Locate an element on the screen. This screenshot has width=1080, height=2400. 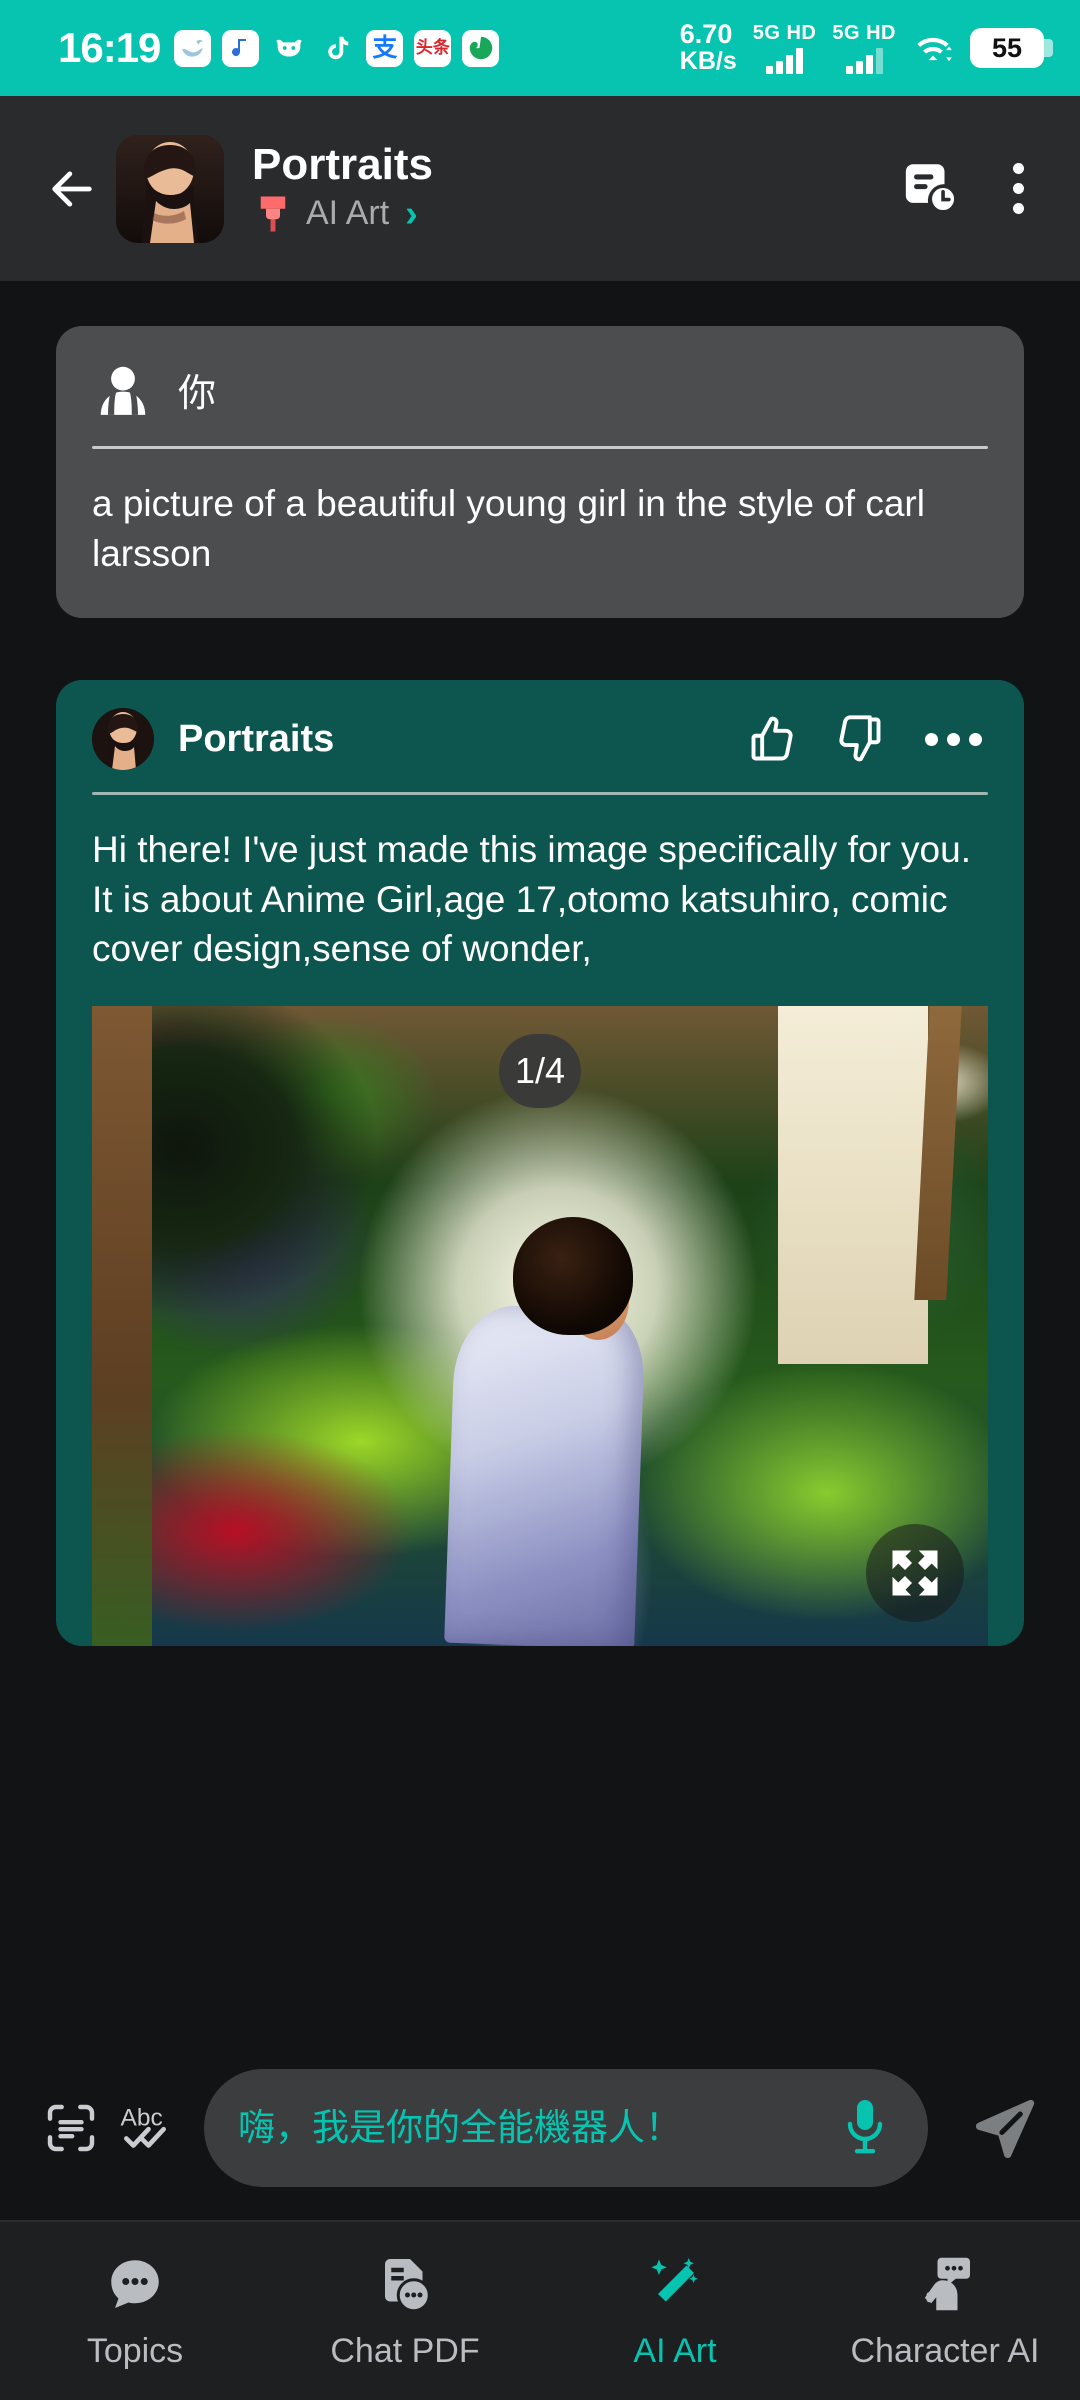
sim2-label: 5G HD is located at coordinates (864, 33).